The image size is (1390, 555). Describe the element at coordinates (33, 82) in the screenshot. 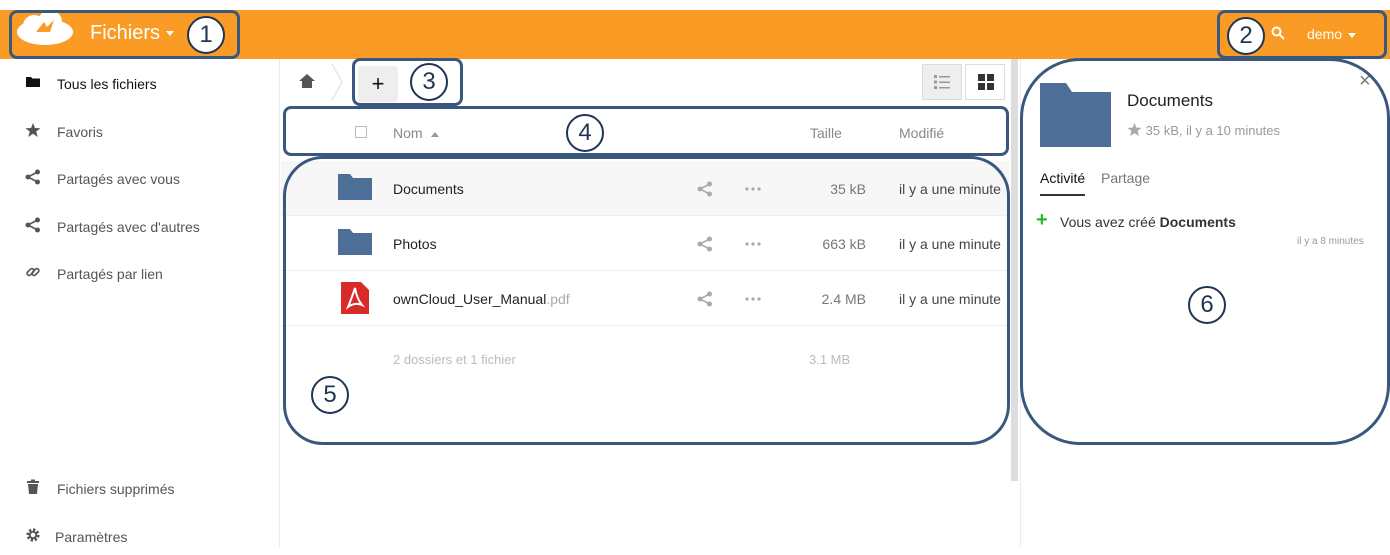

I see `folder-icon` at that location.